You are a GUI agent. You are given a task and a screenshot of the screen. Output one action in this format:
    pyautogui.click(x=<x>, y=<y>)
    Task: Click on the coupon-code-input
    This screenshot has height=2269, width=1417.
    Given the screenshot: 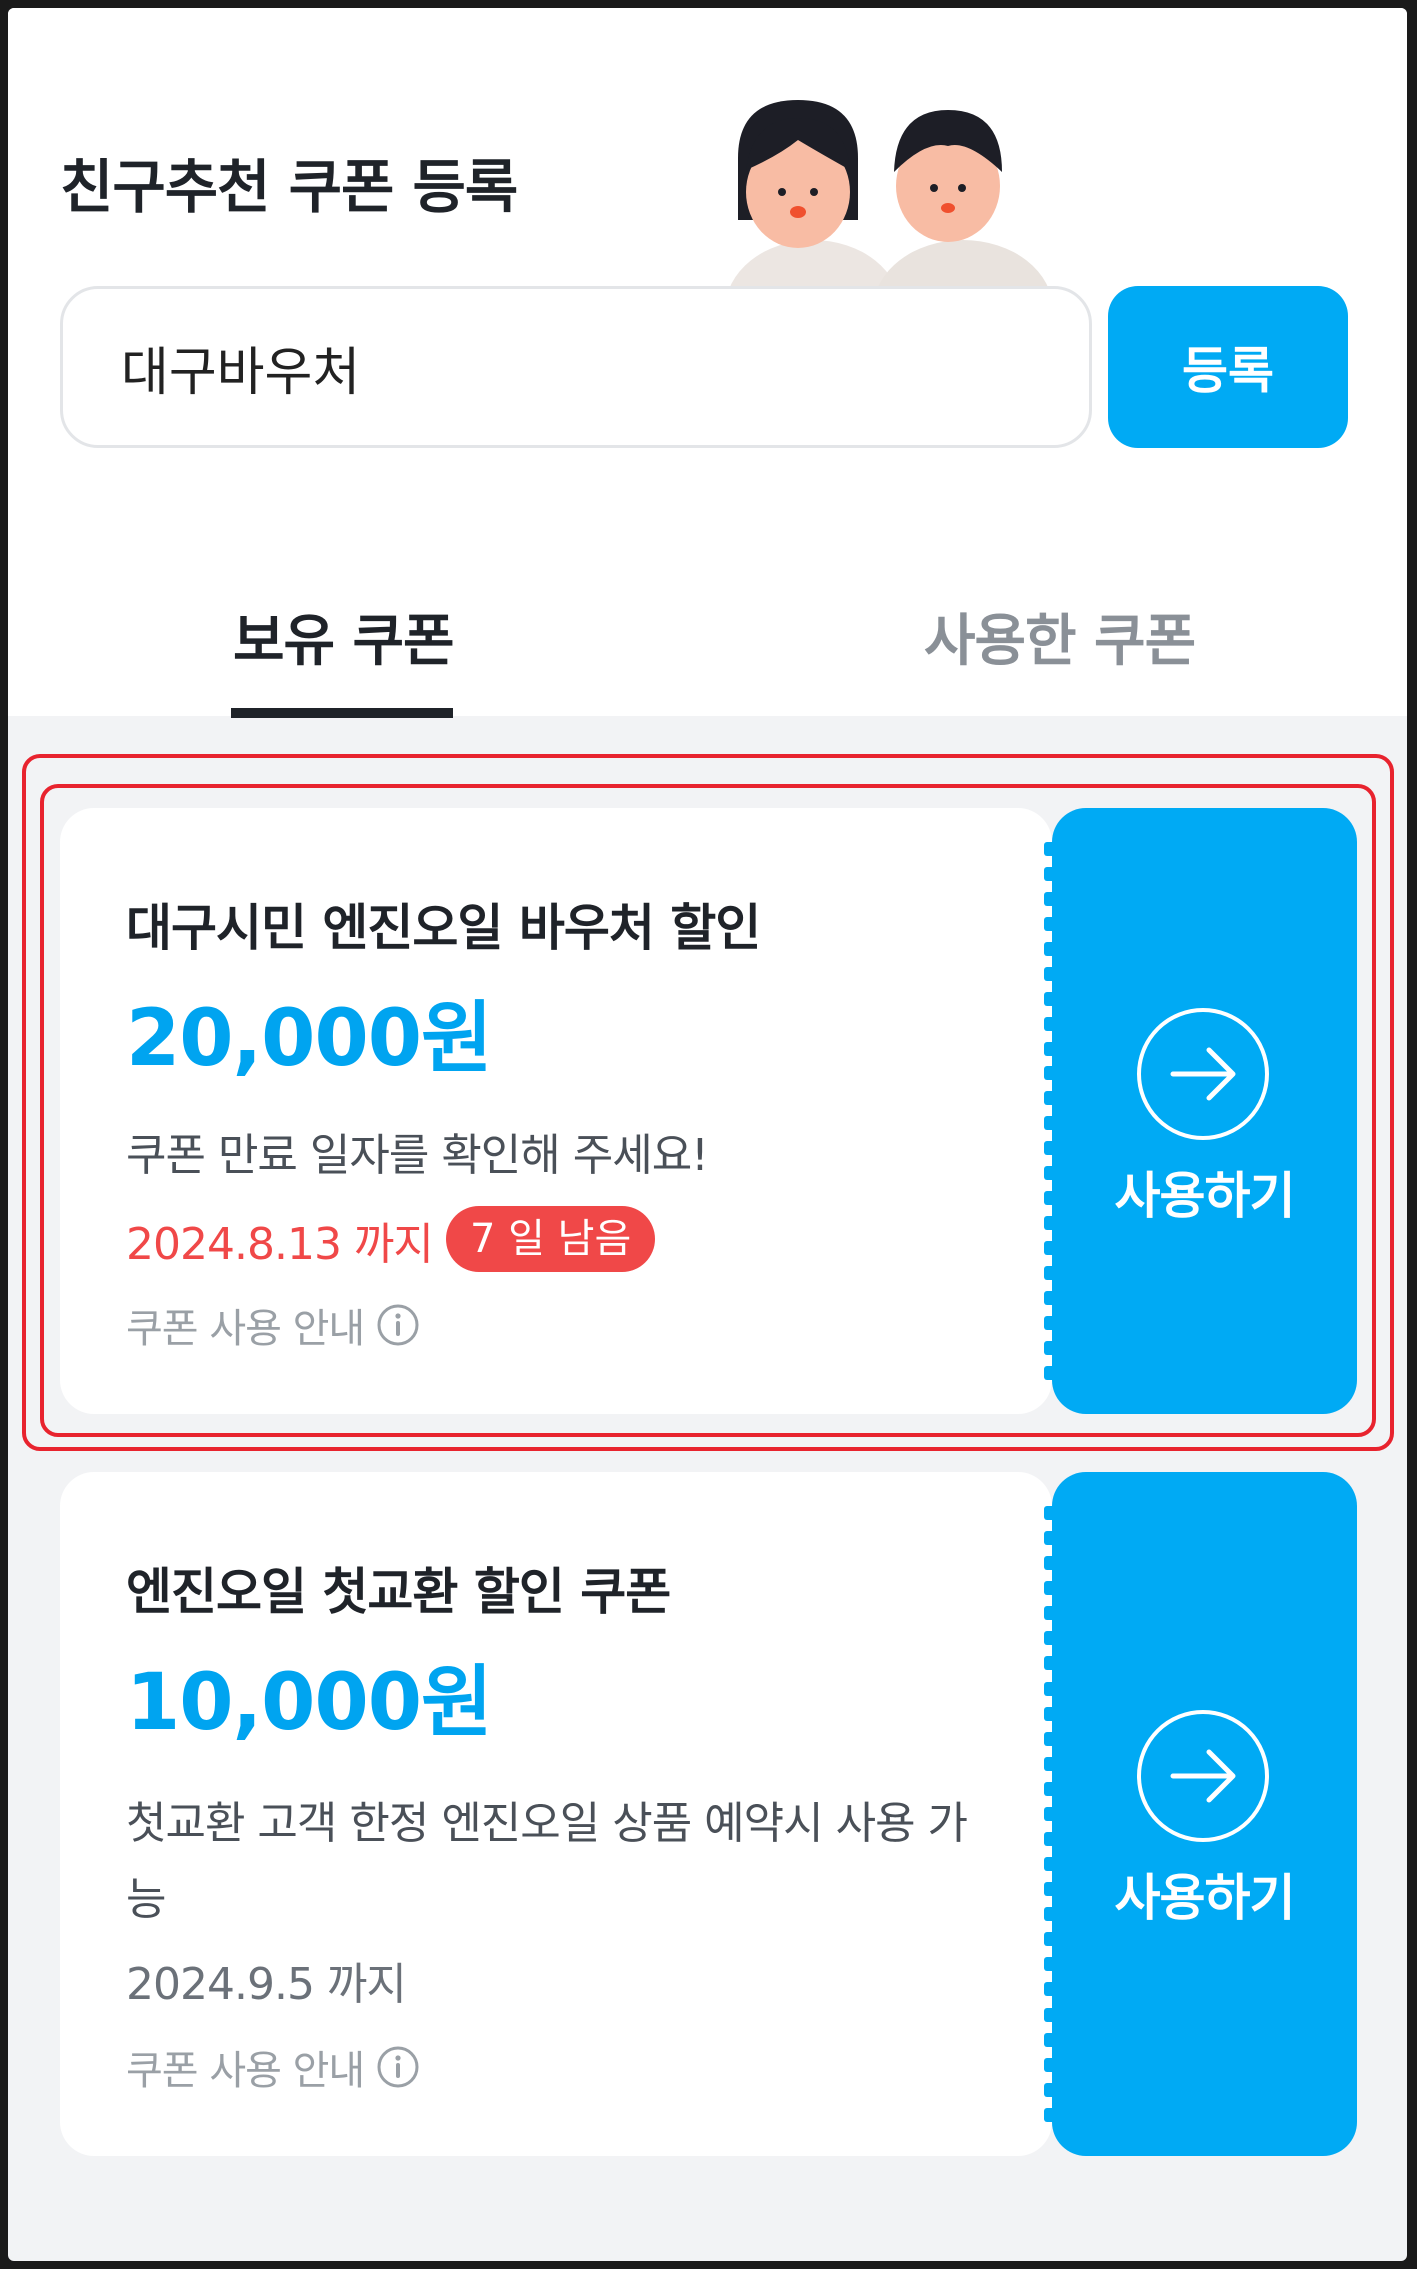 What is the action you would take?
    pyautogui.click(x=576, y=367)
    